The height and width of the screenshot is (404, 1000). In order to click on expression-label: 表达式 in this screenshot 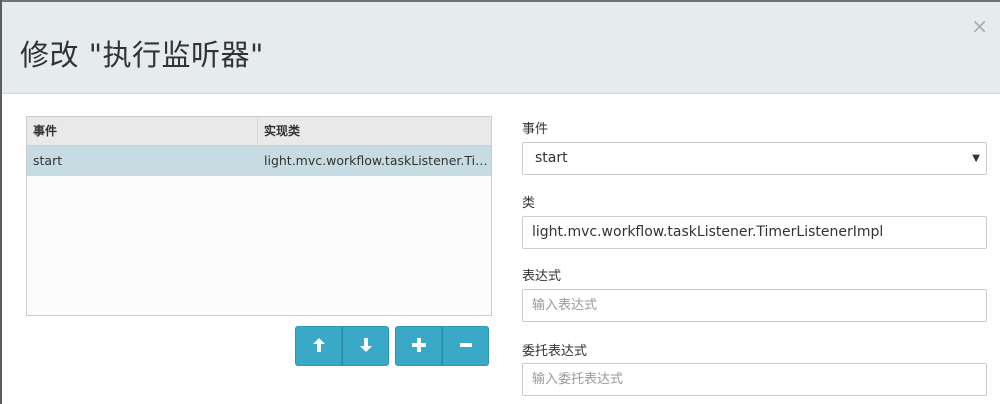, I will do `click(542, 276)`.